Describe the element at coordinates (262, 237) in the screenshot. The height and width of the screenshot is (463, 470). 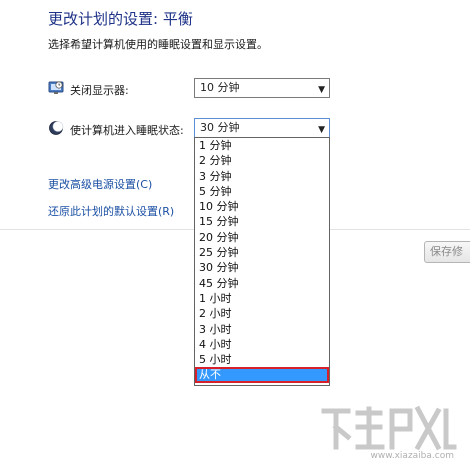
I see `dropdown-option: 20 分钟` at that location.